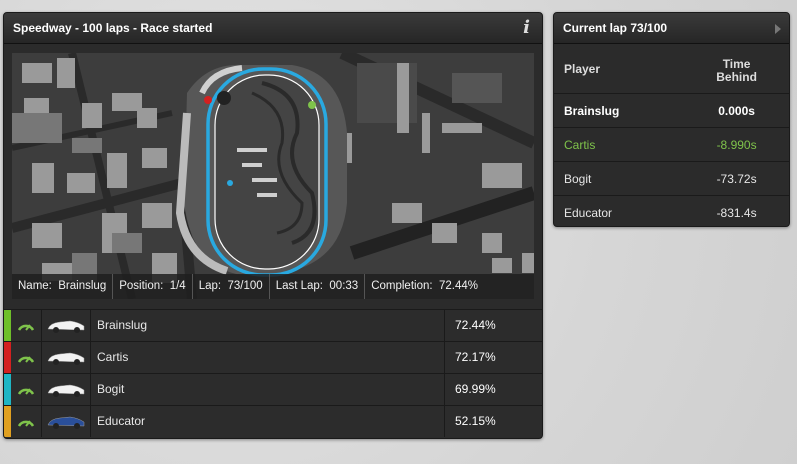  What do you see at coordinates (736, 178) in the screenshot?
I see `lap-time: -73.72s` at bounding box center [736, 178].